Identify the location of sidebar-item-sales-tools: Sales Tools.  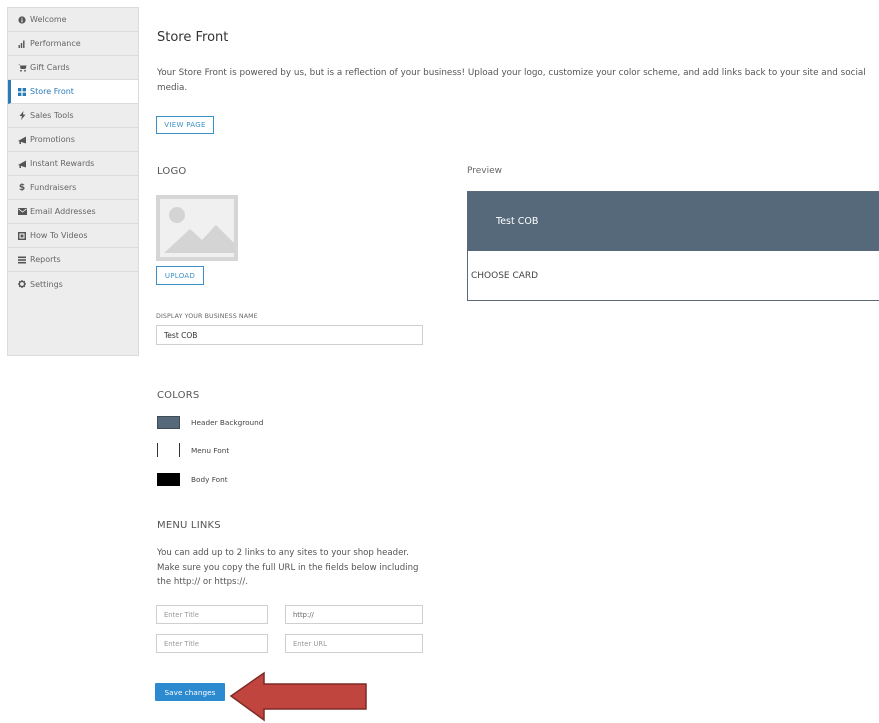
(73, 116).